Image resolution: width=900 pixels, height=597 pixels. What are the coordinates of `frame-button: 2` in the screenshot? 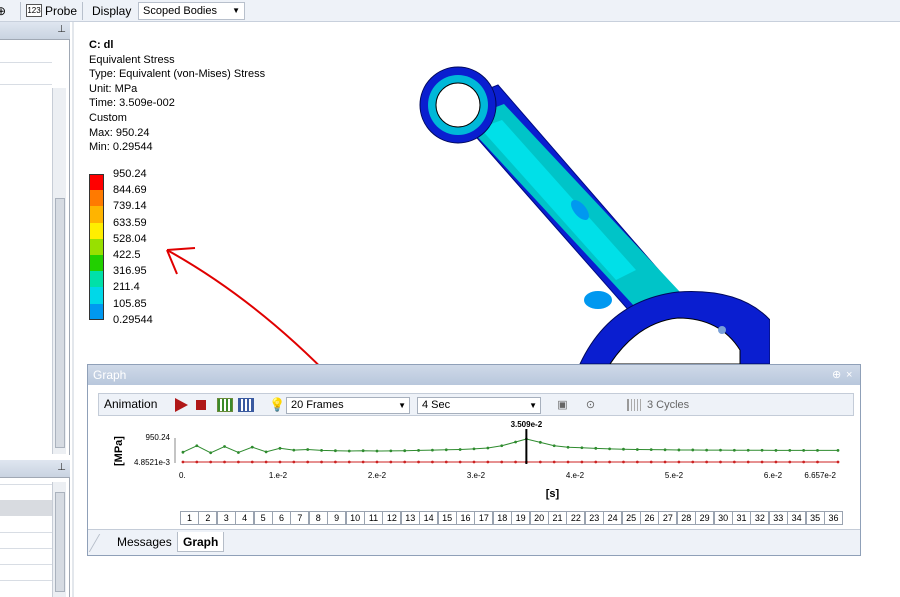 It's located at (208, 518).